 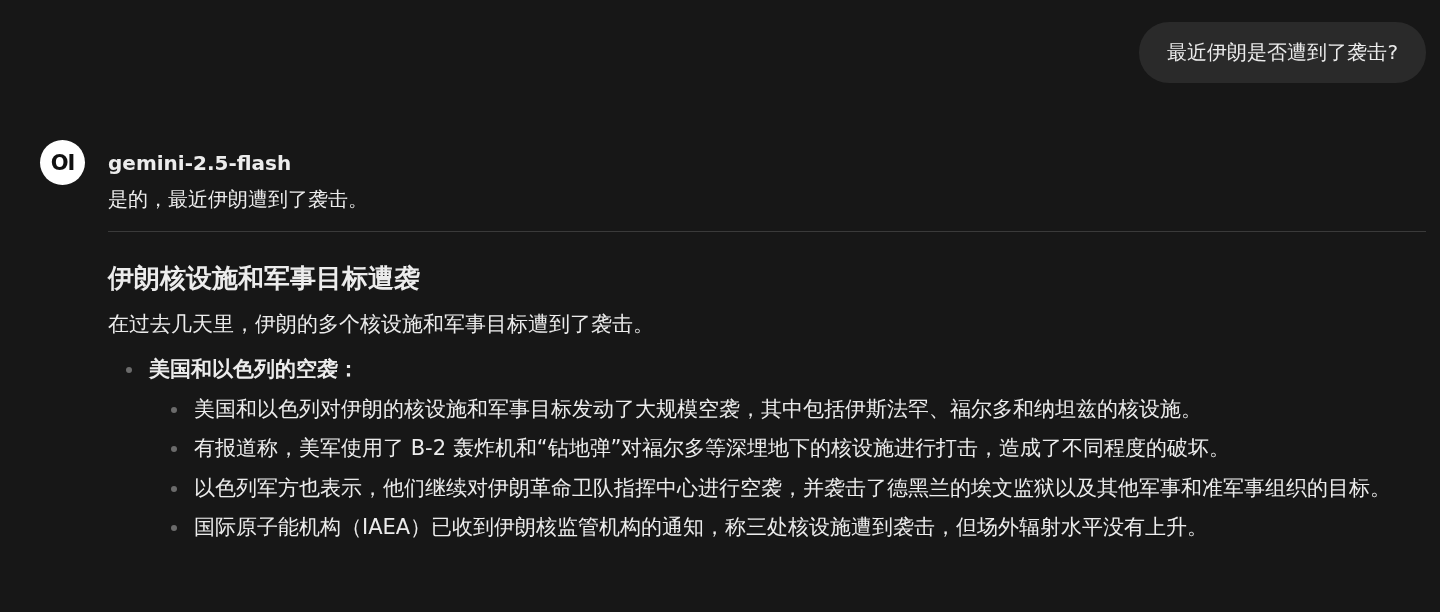 I want to click on paragraph: 在过去几天里，伊朗的多个核设施和军事目标遭到了袭击。, so click(x=381, y=324).